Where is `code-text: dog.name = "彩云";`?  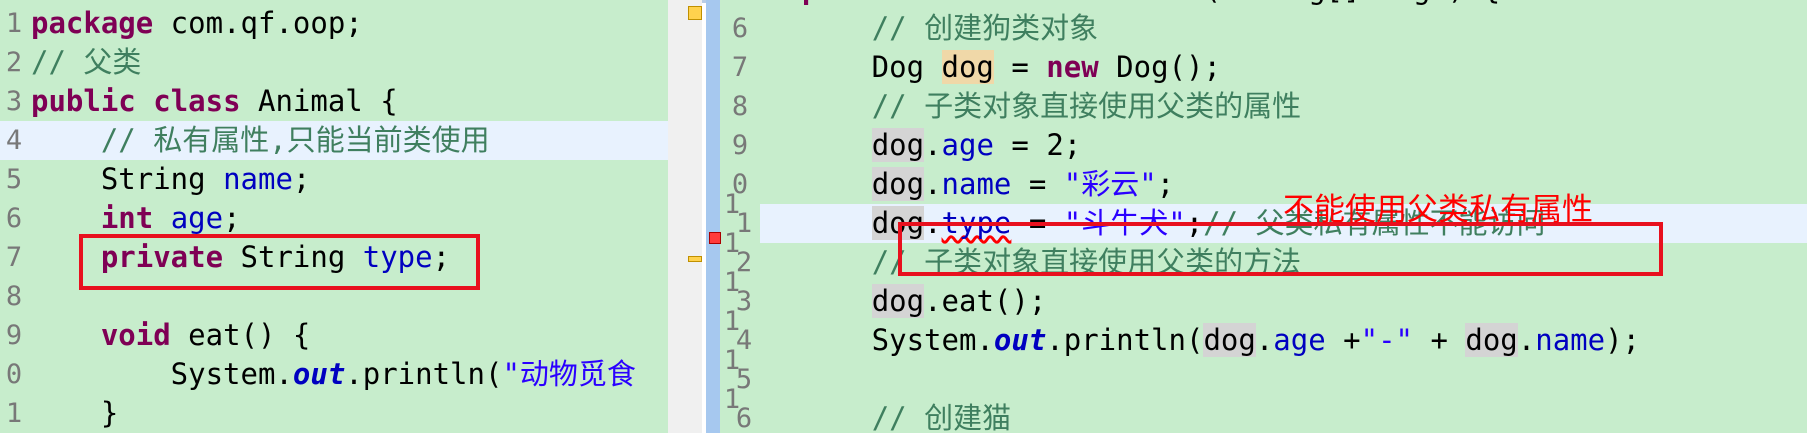
code-text: dog.name = "彩云"; is located at coordinates (953, 184).